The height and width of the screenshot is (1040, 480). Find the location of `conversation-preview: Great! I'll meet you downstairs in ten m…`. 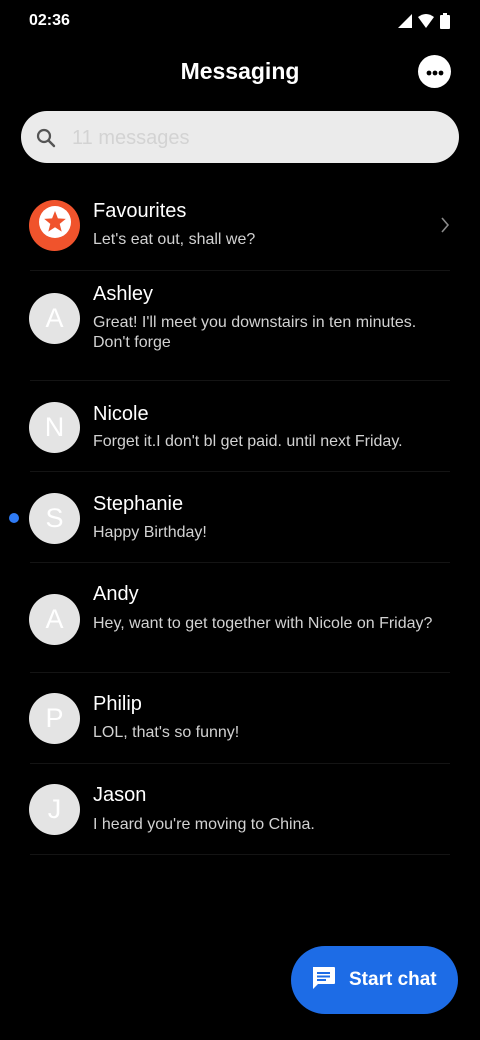

conversation-preview: Great! I'll meet you downstairs in ten m… is located at coordinates (255, 332).